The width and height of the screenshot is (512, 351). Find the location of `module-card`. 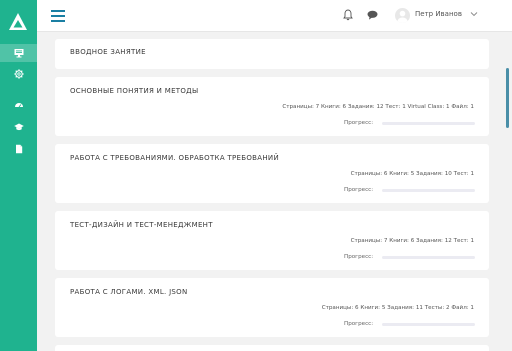

module-card is located at coordinates (272, 348).